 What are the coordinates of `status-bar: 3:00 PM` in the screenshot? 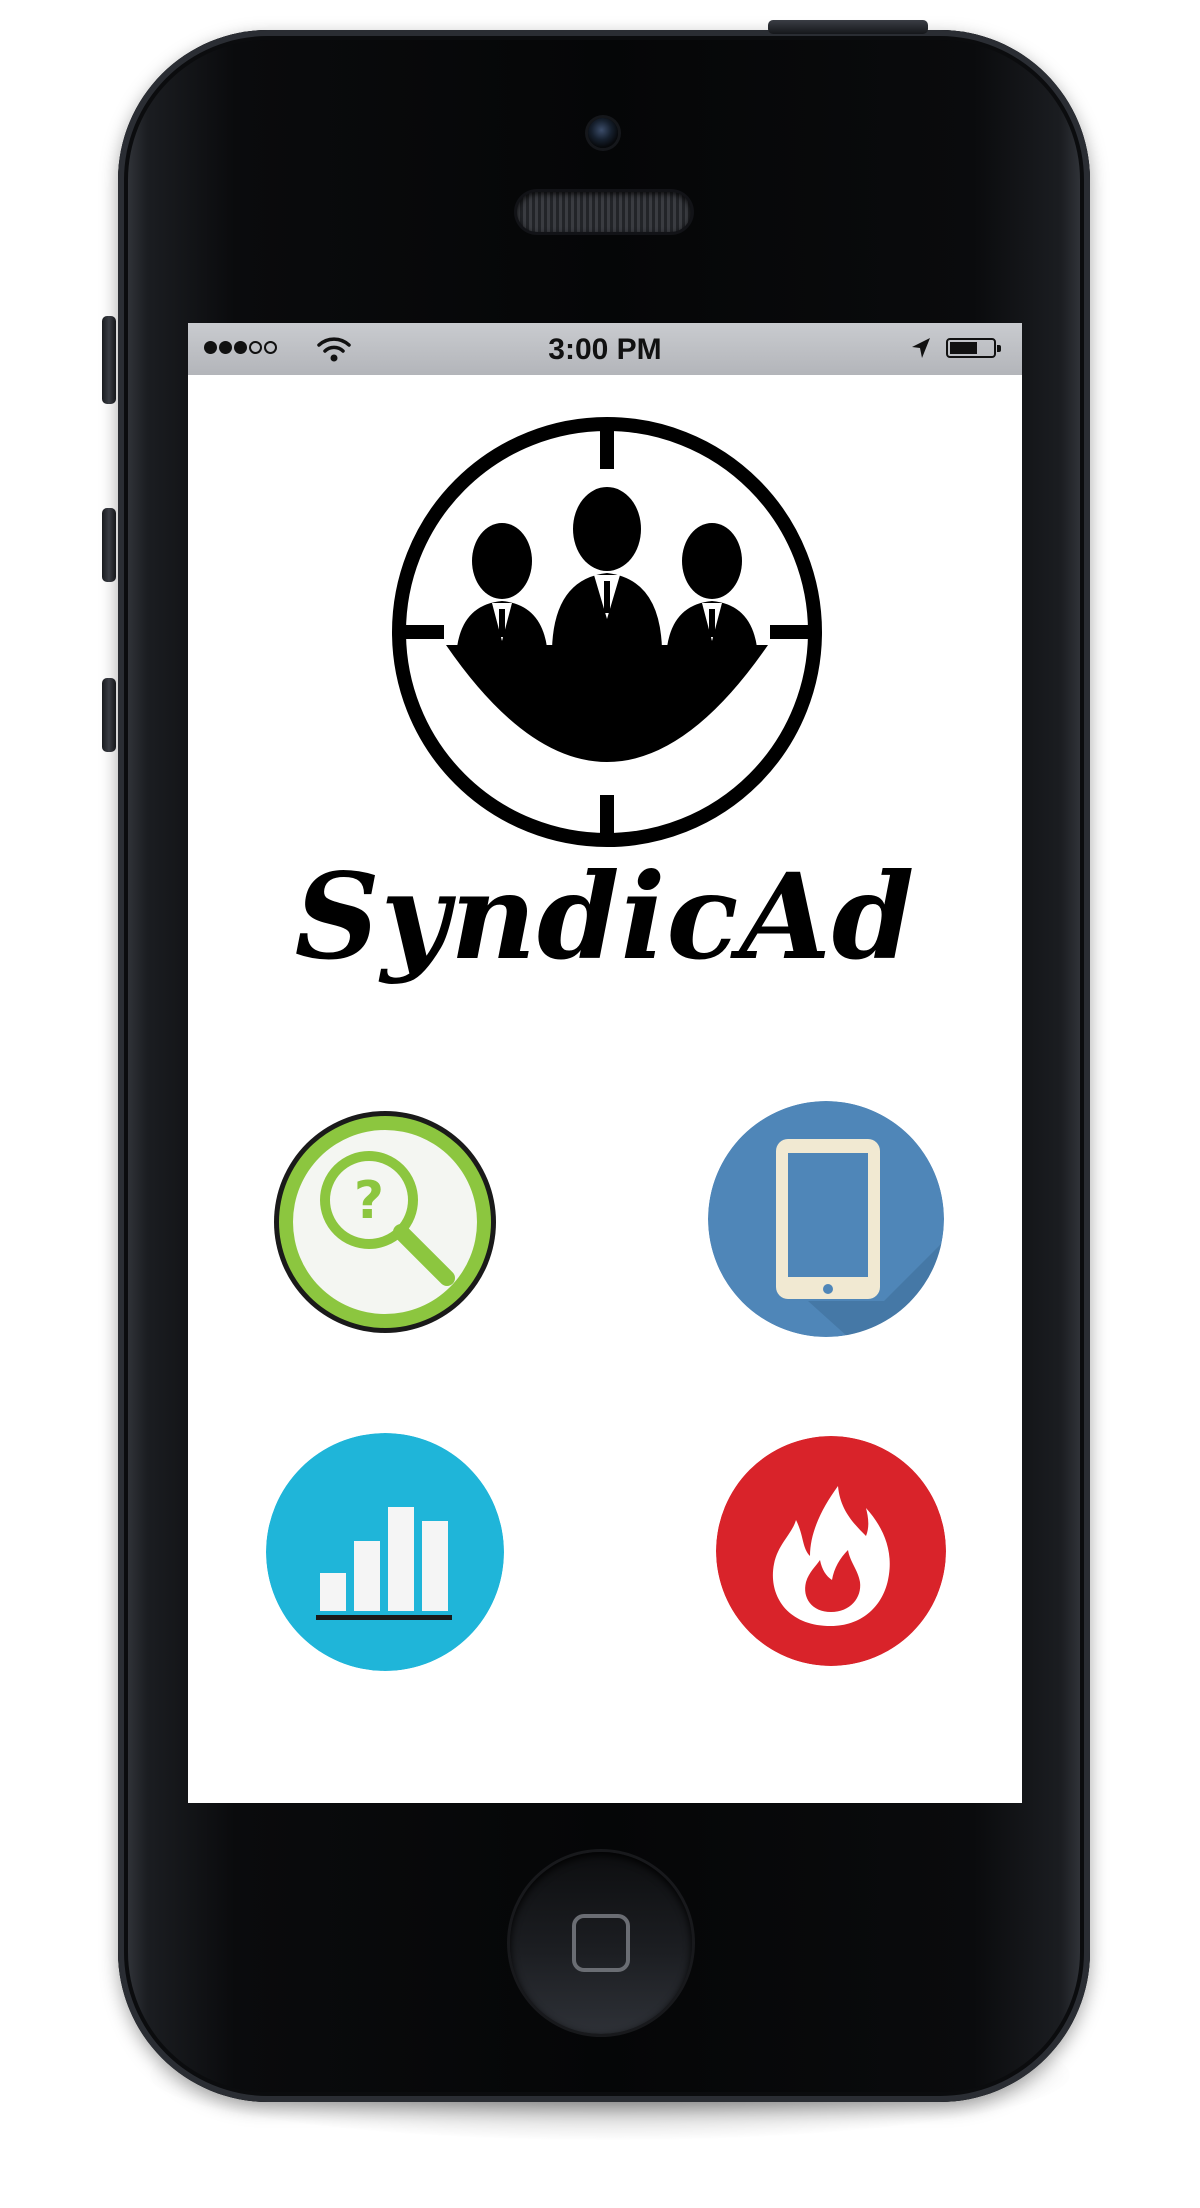 It's located at (605, 349).